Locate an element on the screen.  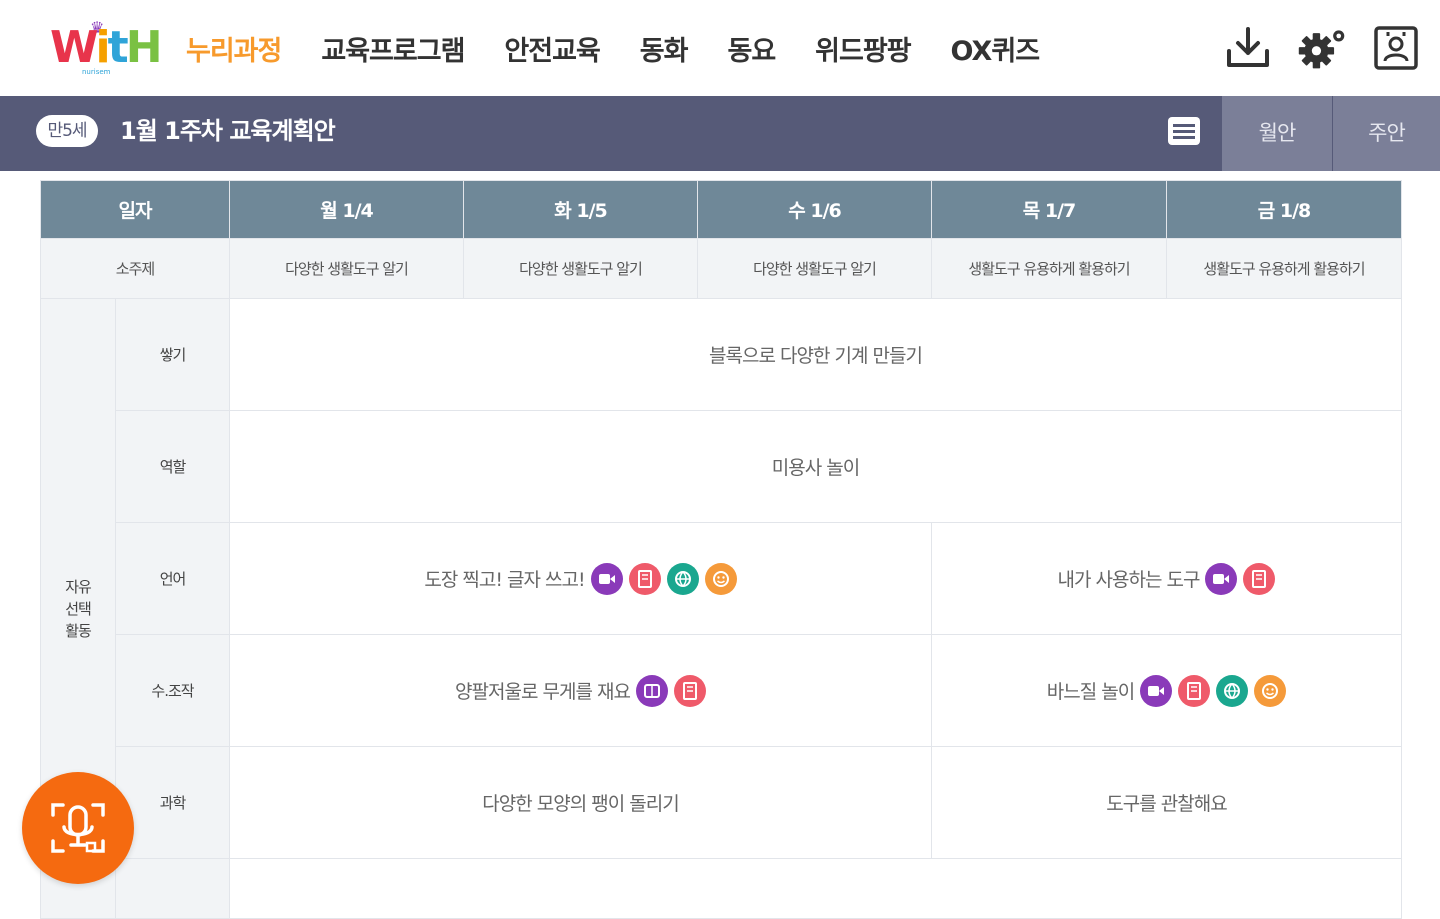
table-row: 수.조작 양팔저울로 무게를 재요 바느질 놀이 is located at coordinates (721, 690).